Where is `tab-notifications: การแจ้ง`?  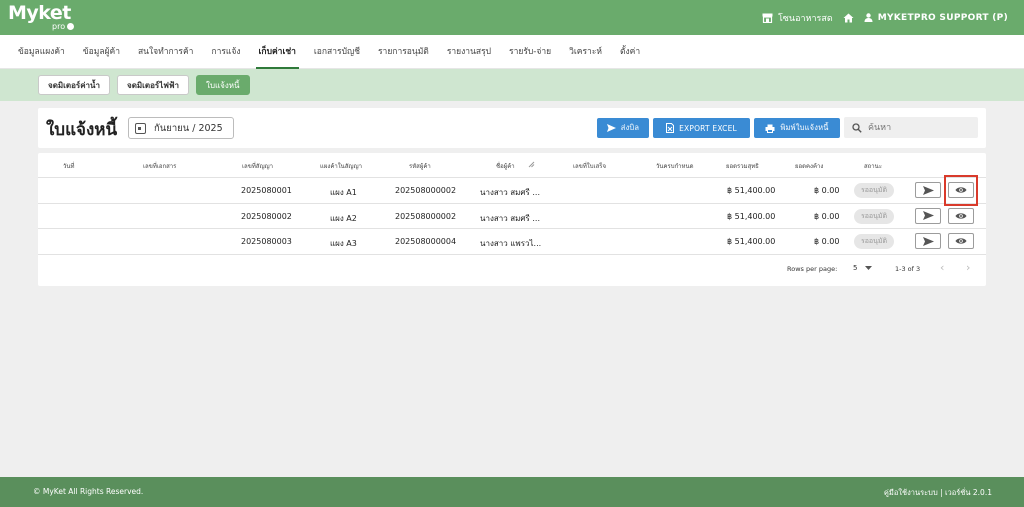 tab-notifications: การแจ้ง is located at coordinates (225, 52).